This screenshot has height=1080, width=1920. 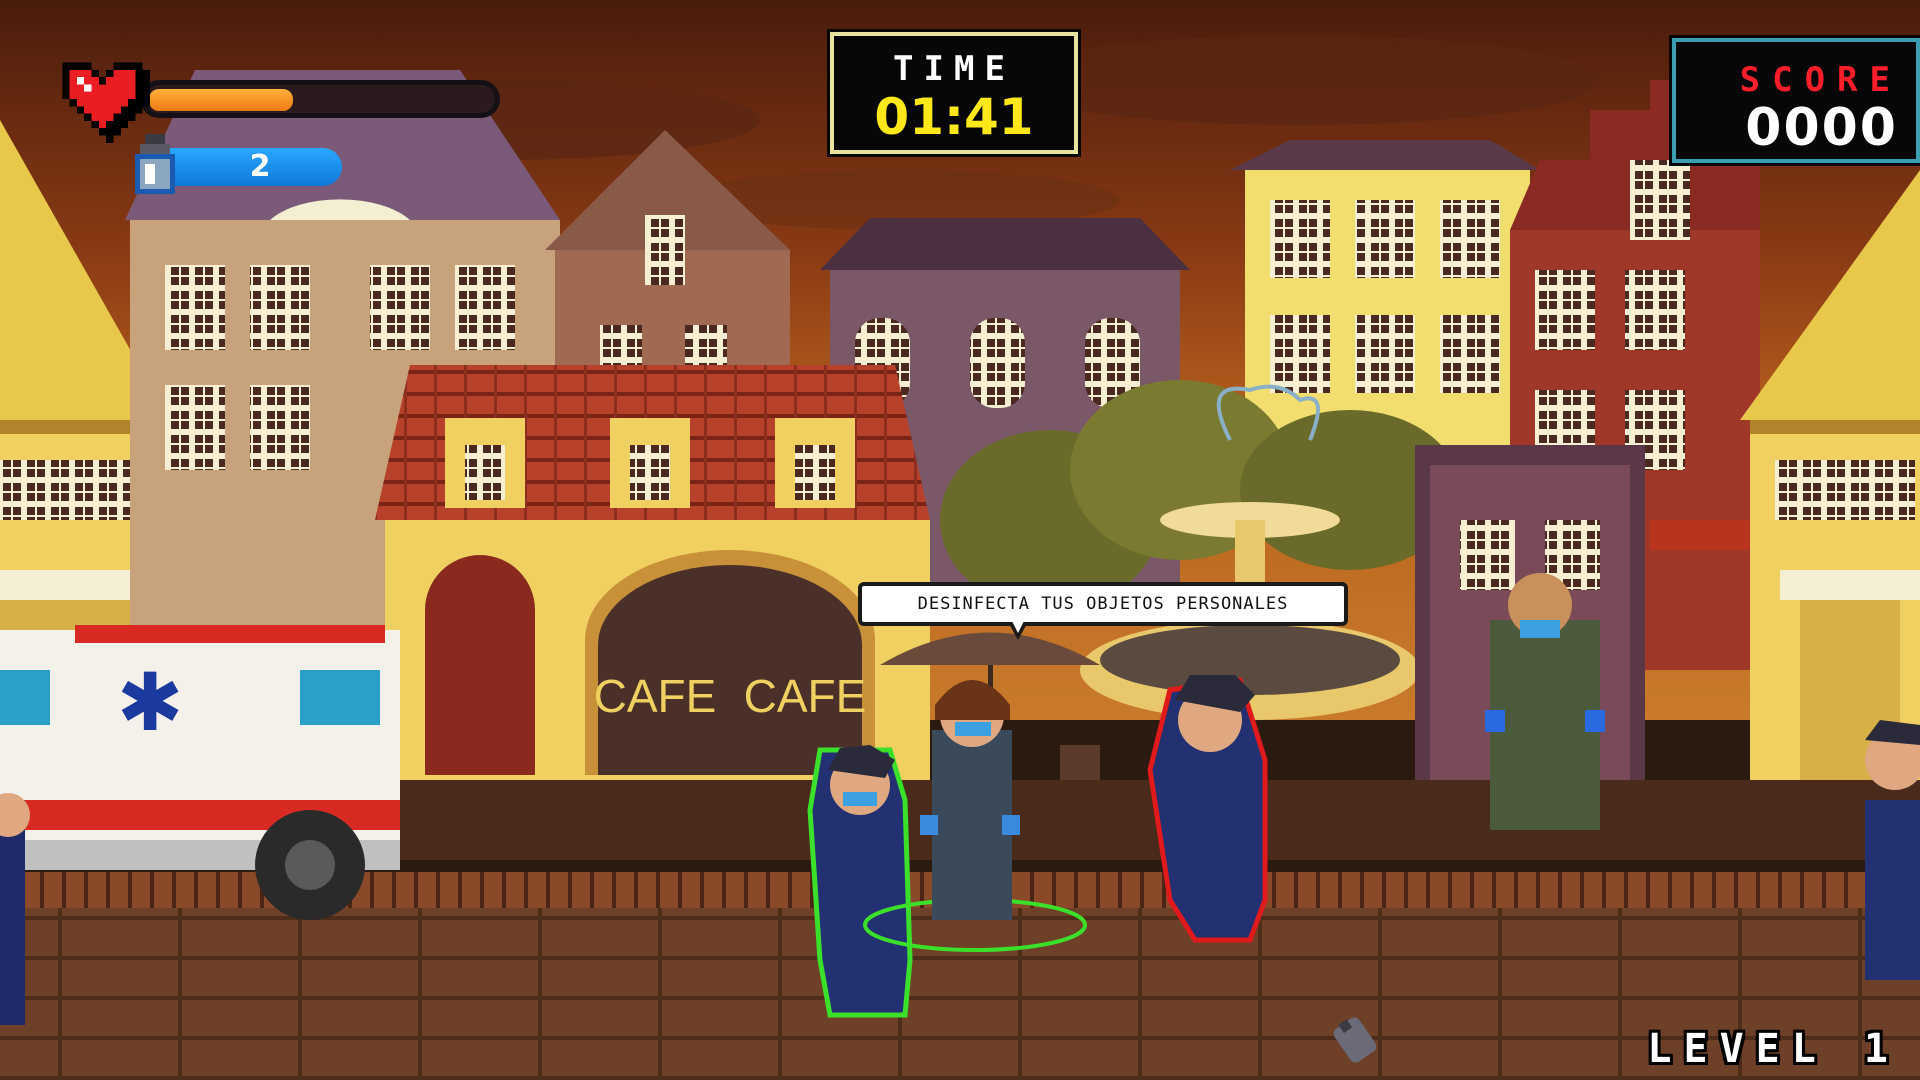 I want to click on cafe-sign-right: CAFE, so click(x=805, y=696).